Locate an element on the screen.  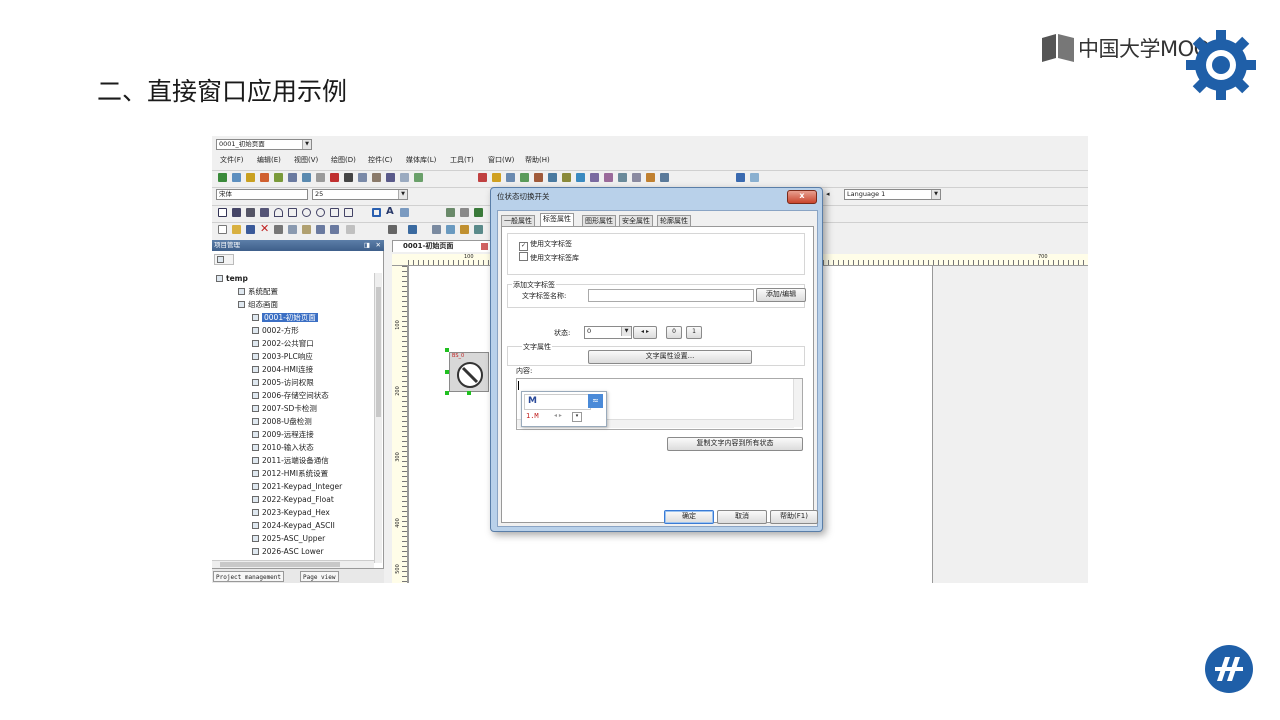
cogs-icon is located at coordinates (566, 177).